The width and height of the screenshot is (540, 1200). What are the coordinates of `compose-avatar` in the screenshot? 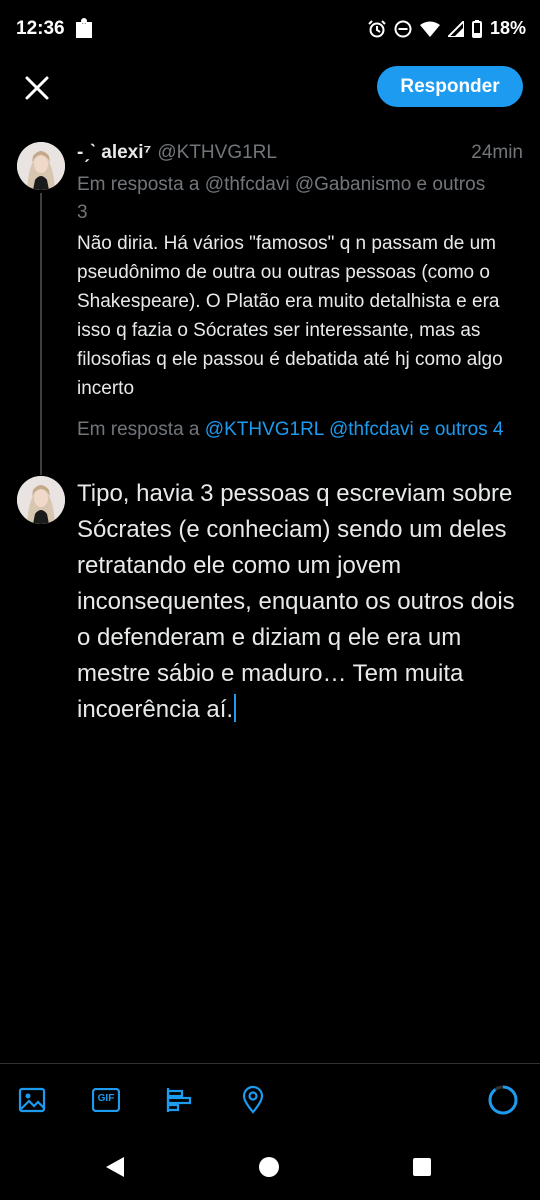 It's located at (41, 500).